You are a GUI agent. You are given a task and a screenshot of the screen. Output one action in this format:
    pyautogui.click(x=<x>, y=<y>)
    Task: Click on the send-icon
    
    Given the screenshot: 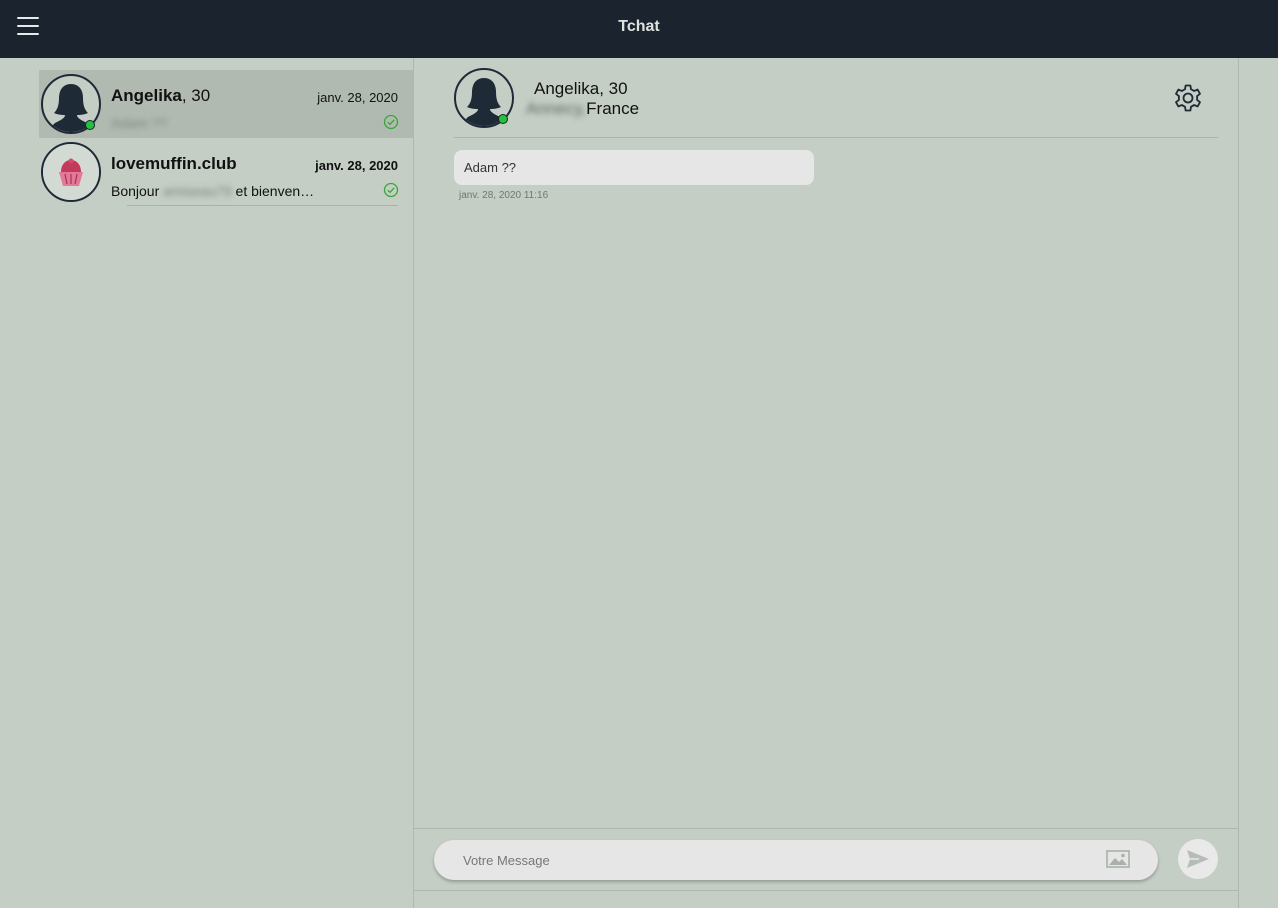 What is the action you would take?
    pyautogui.click(x=1198, y=859)
    